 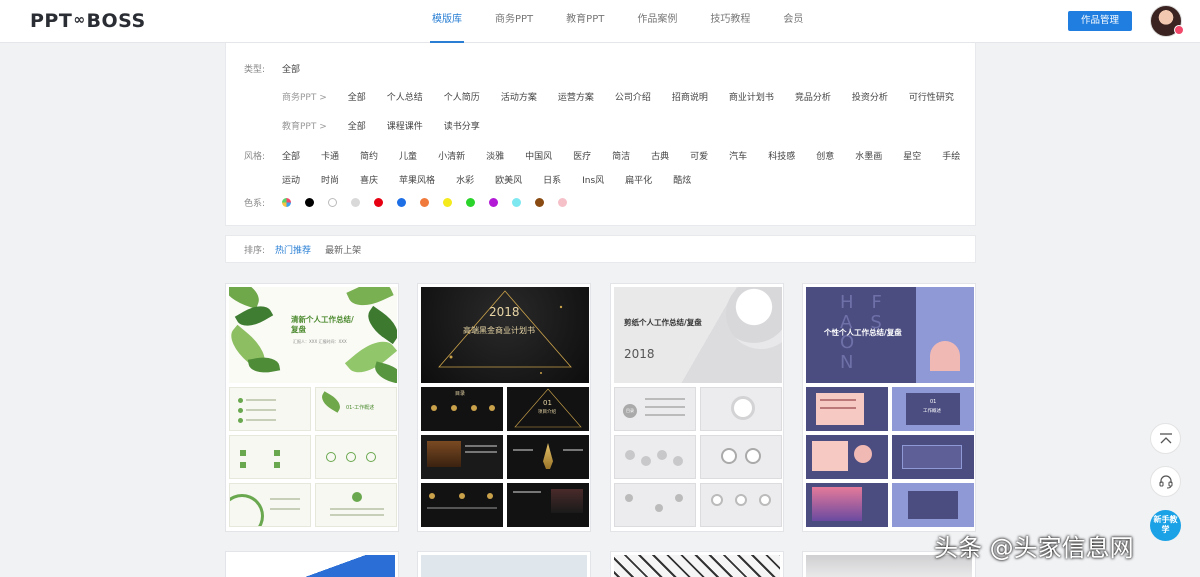 What do you see at coordinates (313, 457) in the screenshot?
I see `template-preview-thumbnails: 01-工作概述` at bounding box center [313, 457].